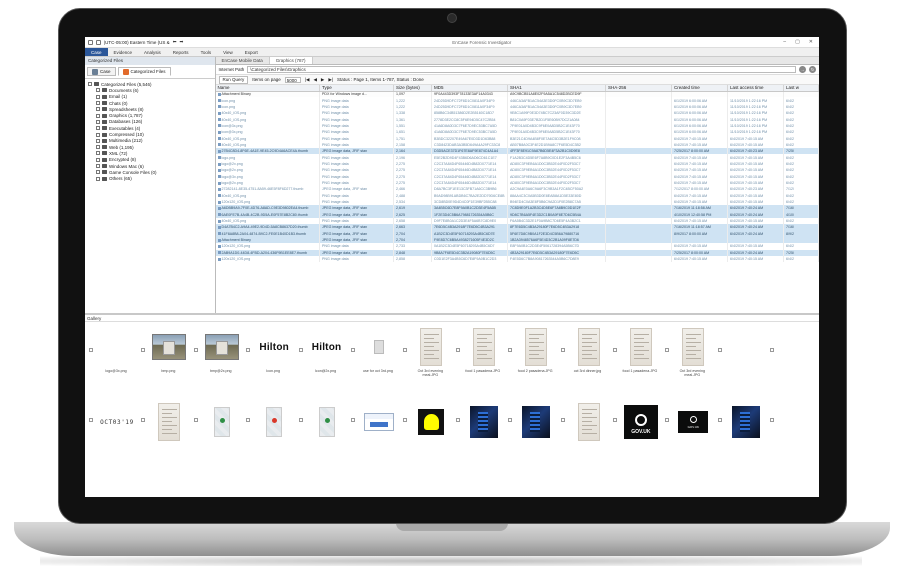  I want to click on last-page-icon: ▶|, so click(330, 80).